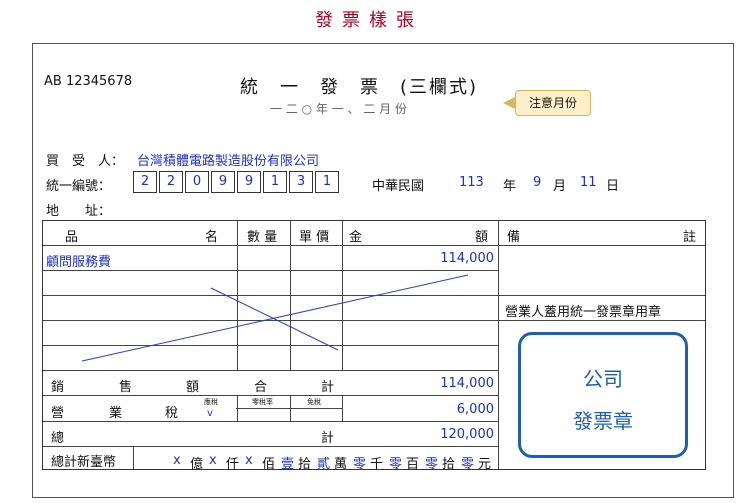 The width and height of the screenshot is (738, 503). What do you see at coordinates (603, 379) in the screenshot?
I see `stamp-line-1: 公司` at bounding box center [603, 379].